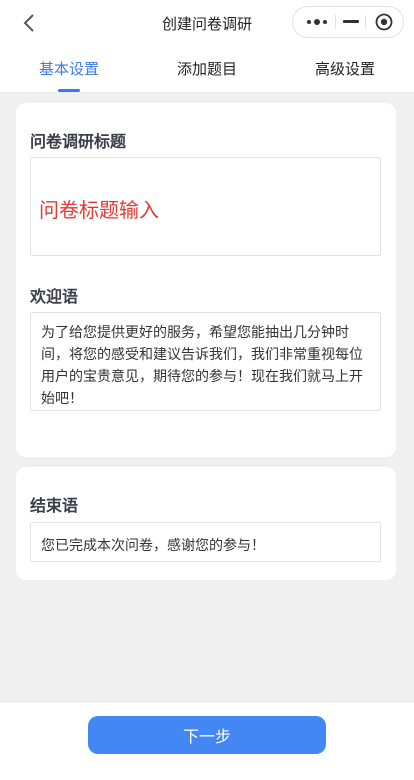  I want to click on footer-bar: 下一步, so click(207, 741).